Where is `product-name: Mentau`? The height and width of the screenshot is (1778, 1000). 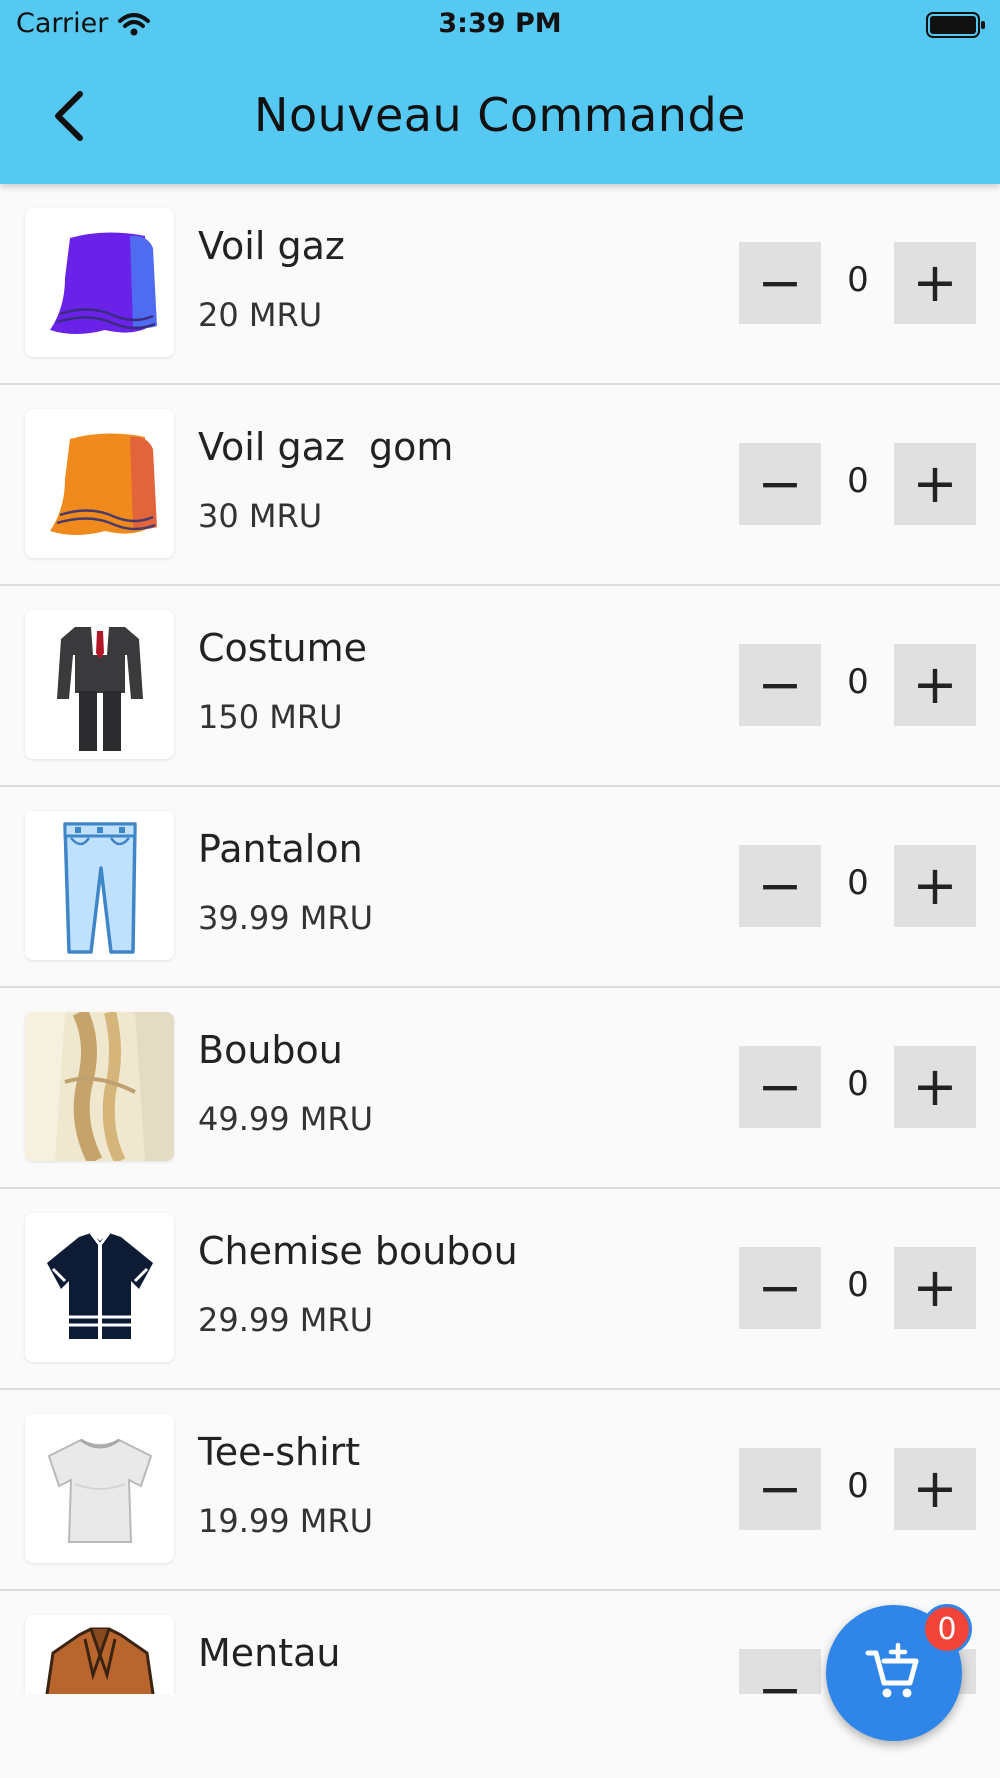
product-name: Mentau is located at coordinates (269, 1653).